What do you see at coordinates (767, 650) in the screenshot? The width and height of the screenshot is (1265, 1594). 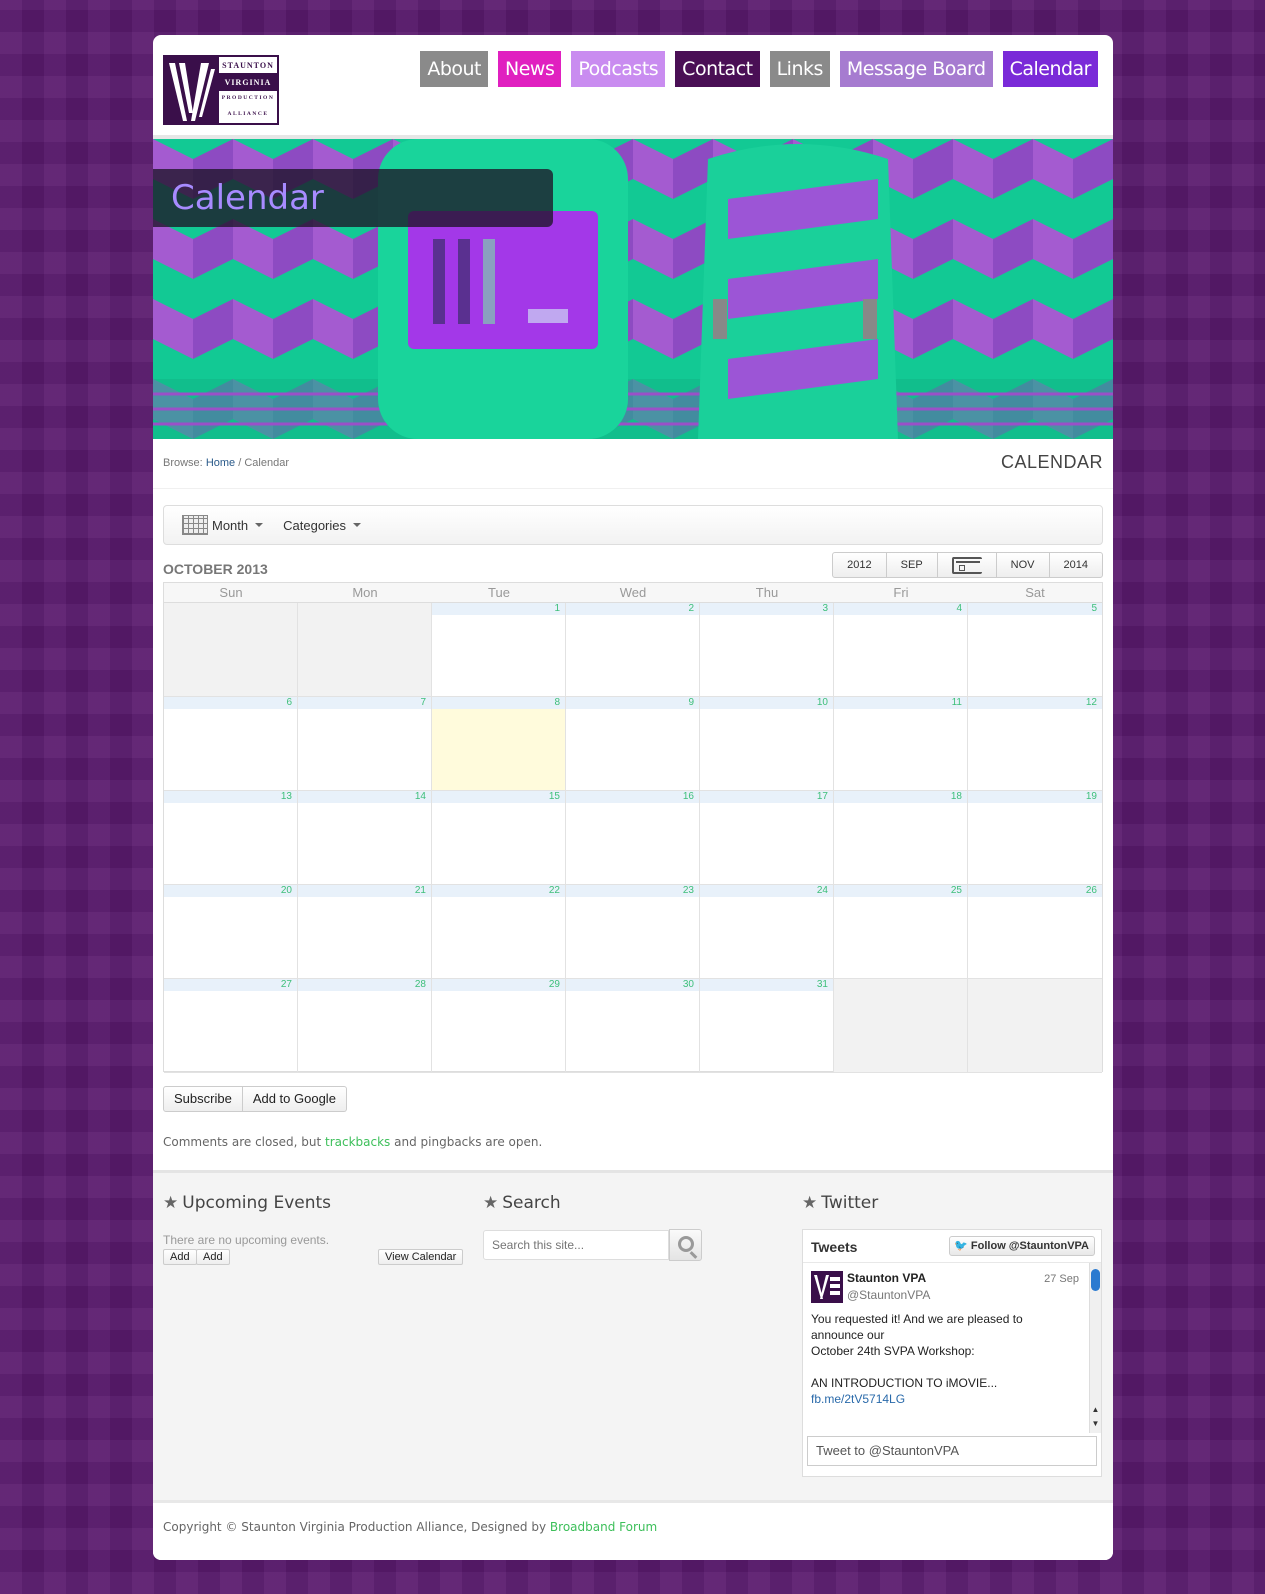 I see `calendar-day: 3` at bounding box center [767, 650].